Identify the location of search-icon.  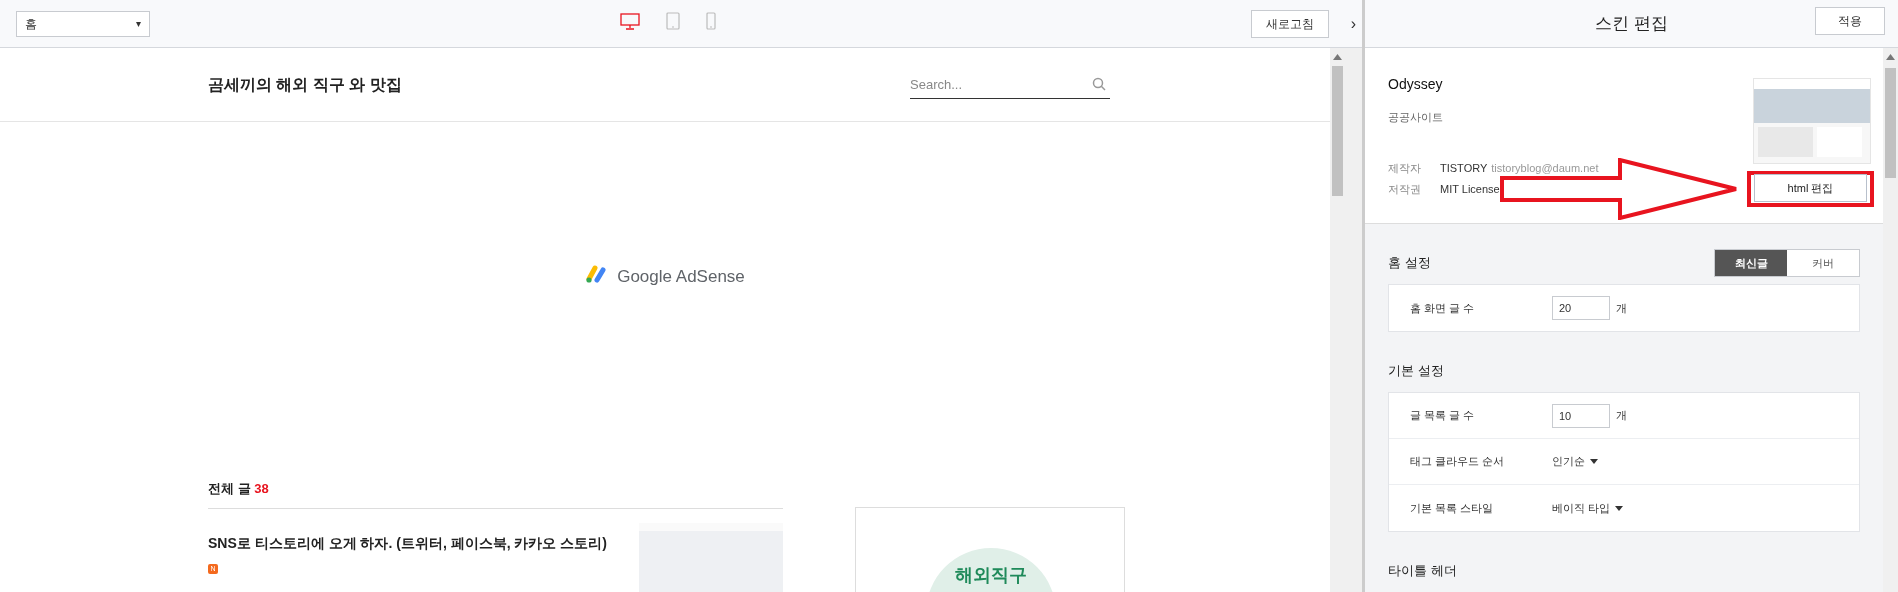
(1099, 83).